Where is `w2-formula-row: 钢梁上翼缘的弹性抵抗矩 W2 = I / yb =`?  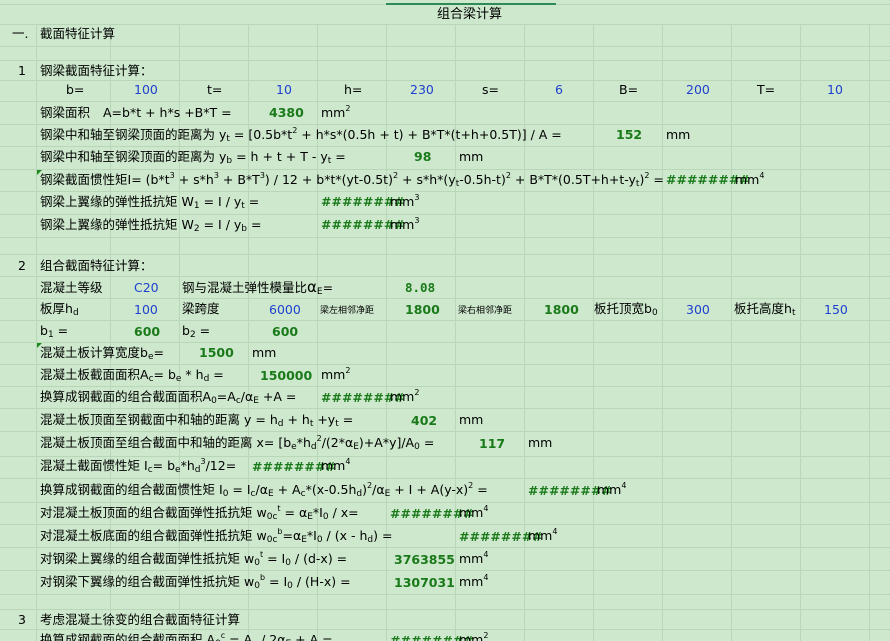
w2-formula-row: 钢梁上翼缘的弹性抵抗矩 W2 = I / yb = is located at coordinates (151, 225).